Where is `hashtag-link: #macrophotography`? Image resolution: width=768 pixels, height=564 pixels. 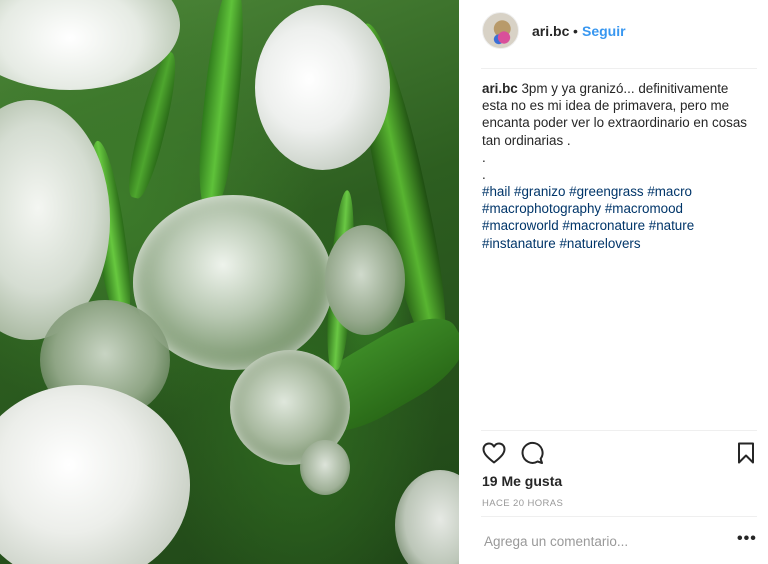 hashtag-link: #macrophotography is located at coordinates (541, 208).